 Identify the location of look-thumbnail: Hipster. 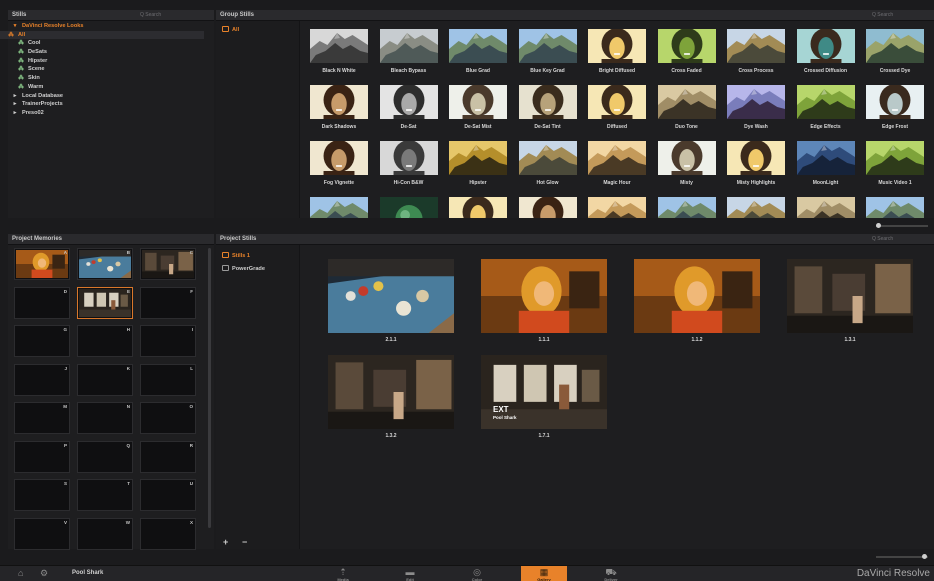
(478, 165).